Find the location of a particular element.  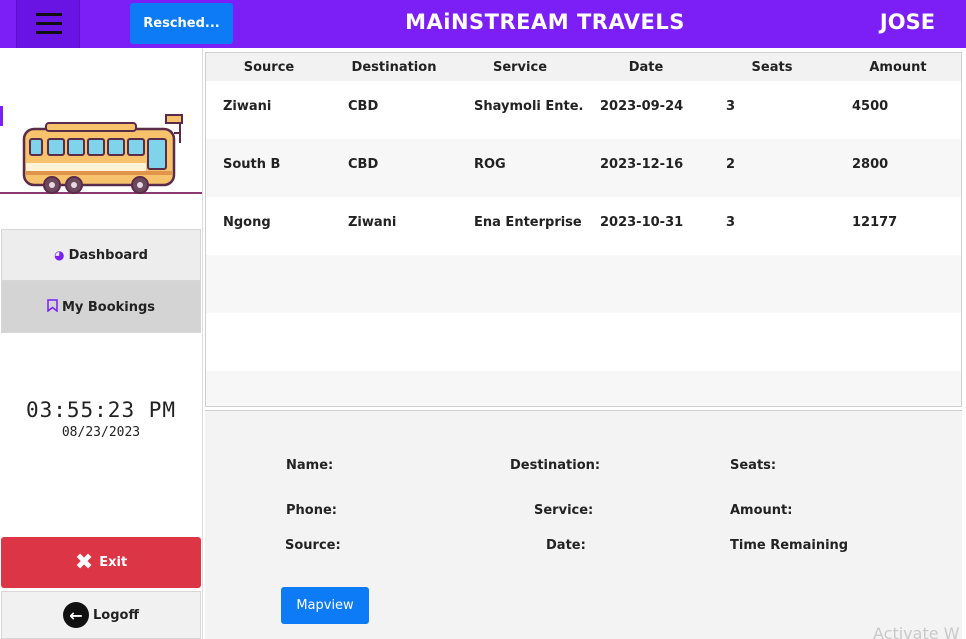

clock-date: 08/23/2023 is located at coordinates (101, 432).